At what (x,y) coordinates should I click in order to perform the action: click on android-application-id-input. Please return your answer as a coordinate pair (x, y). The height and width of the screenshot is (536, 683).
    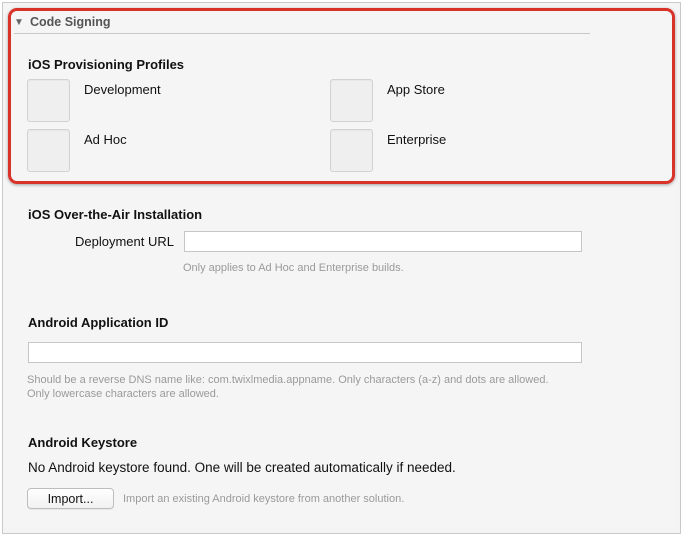
    Looking at the image, I should click on (305, 352).